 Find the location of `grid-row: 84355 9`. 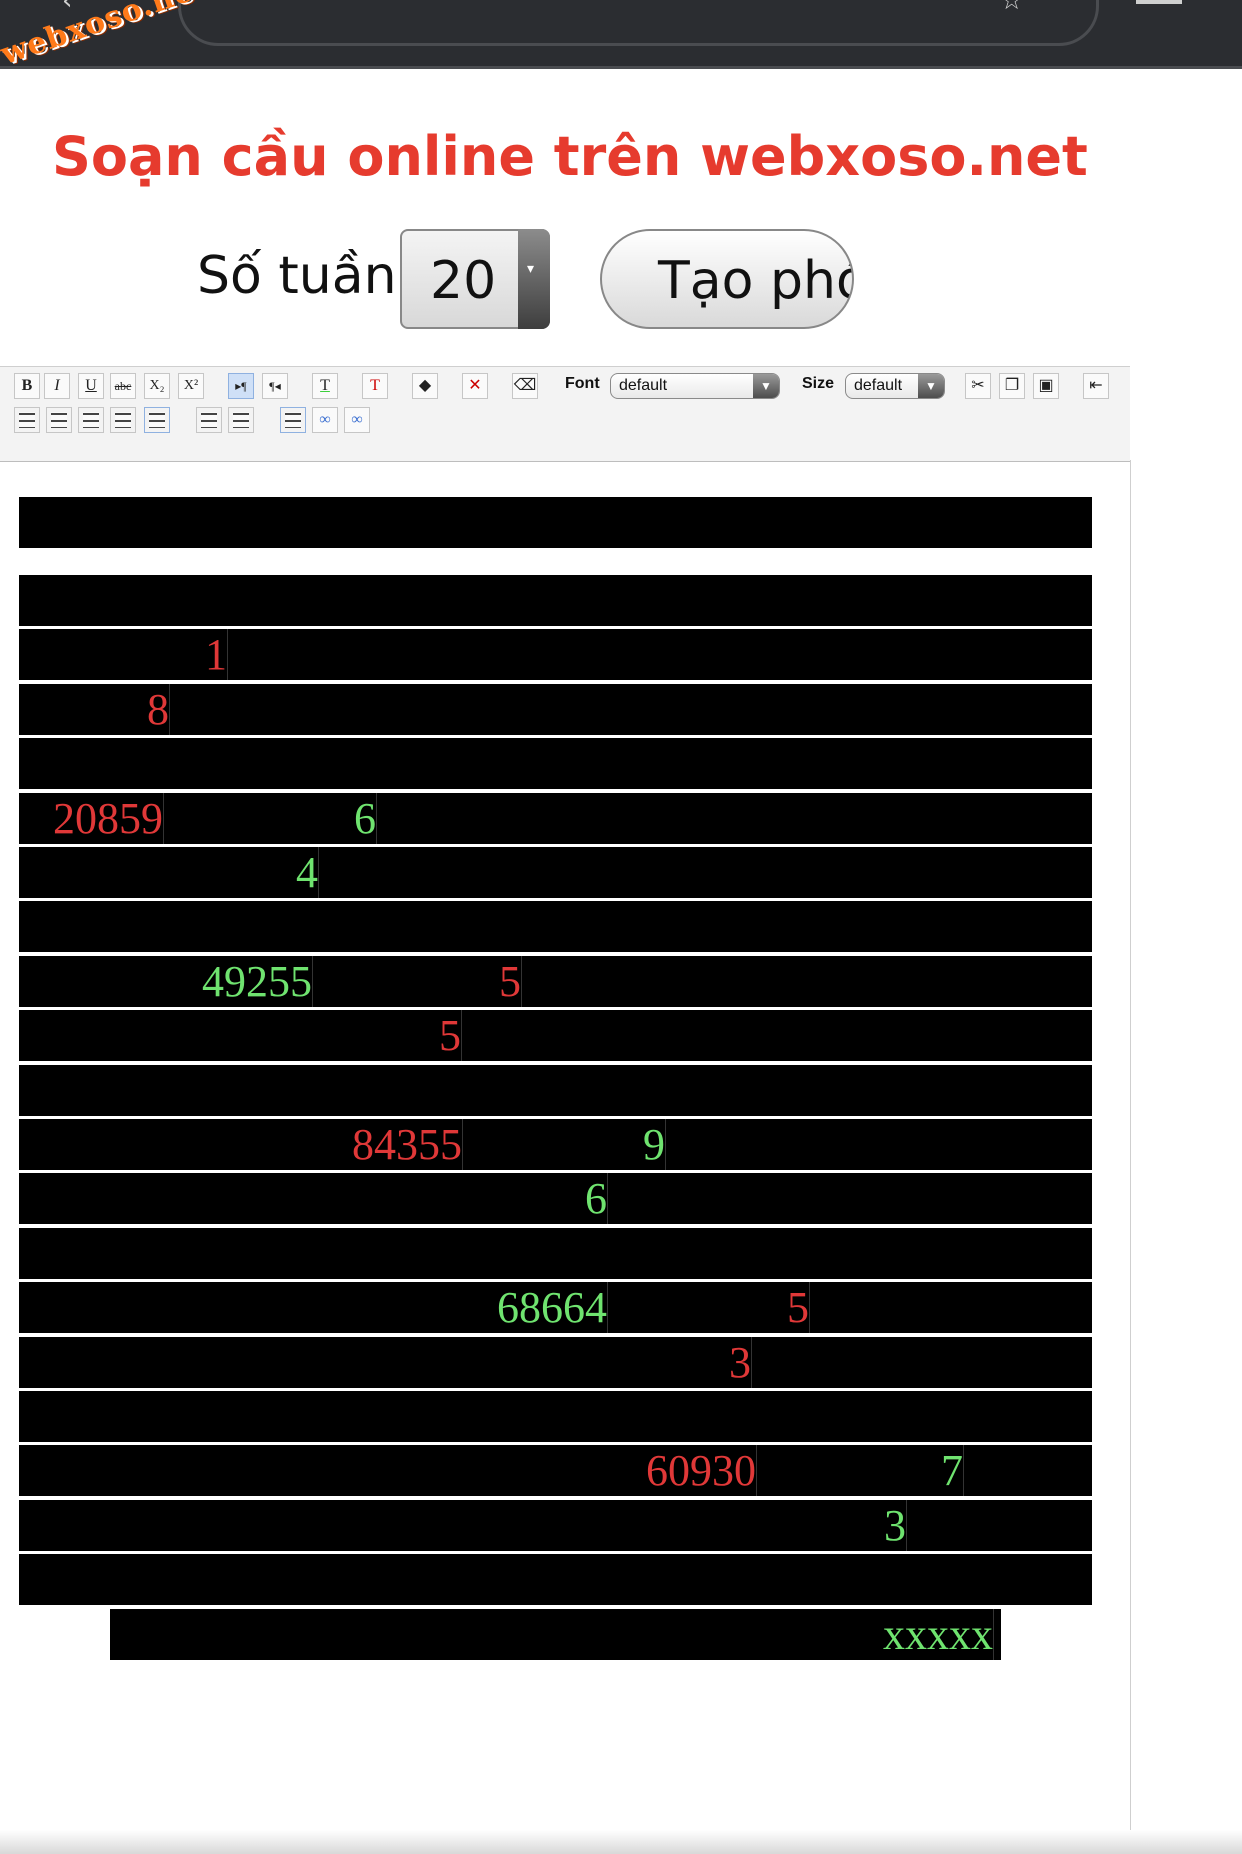

grid-row: 84355 9 is located at coordinates (555, 1144).